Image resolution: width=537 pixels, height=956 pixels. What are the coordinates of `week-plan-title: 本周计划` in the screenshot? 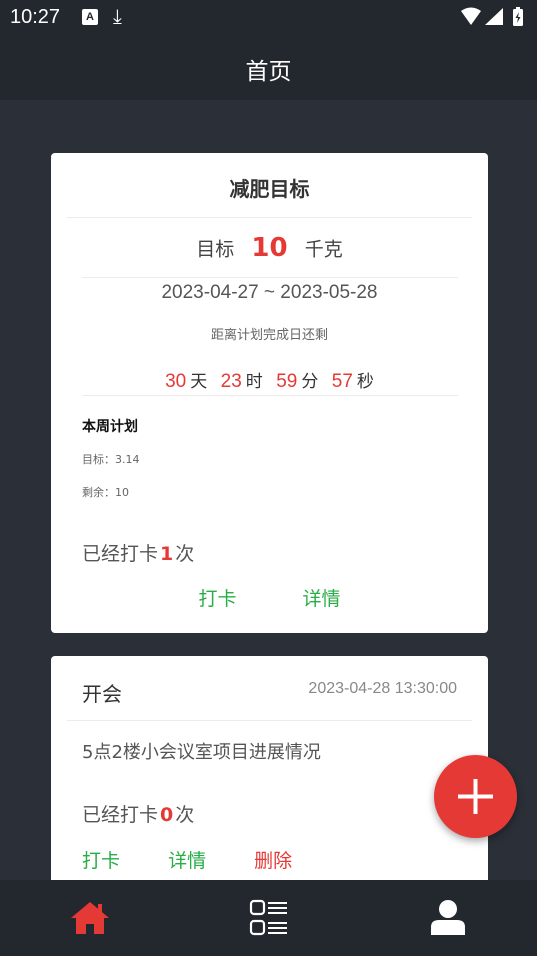 It's located at (110, 427).